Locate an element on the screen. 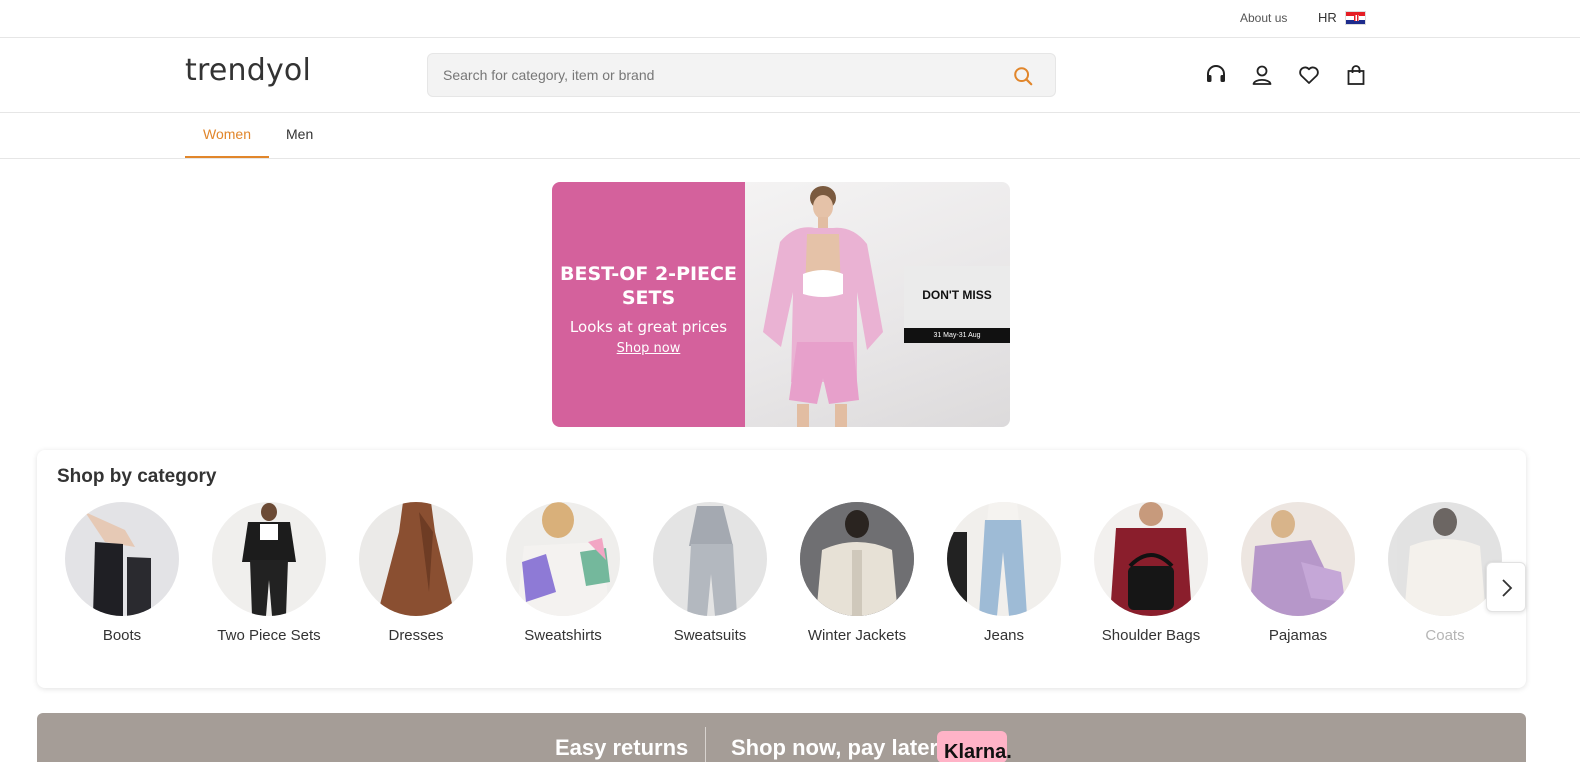  category-pajamas: Pajamas is located at coordinates (1298, 577).